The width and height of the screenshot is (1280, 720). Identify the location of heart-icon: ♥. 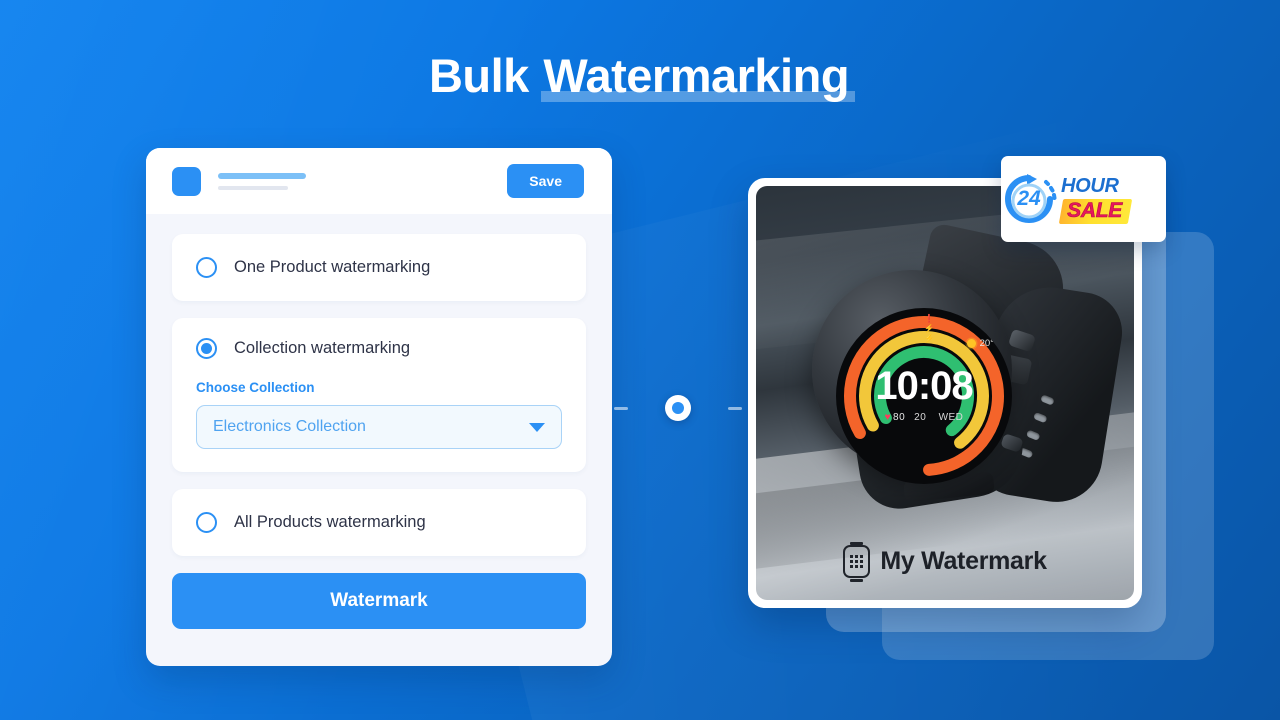
(888, 417).